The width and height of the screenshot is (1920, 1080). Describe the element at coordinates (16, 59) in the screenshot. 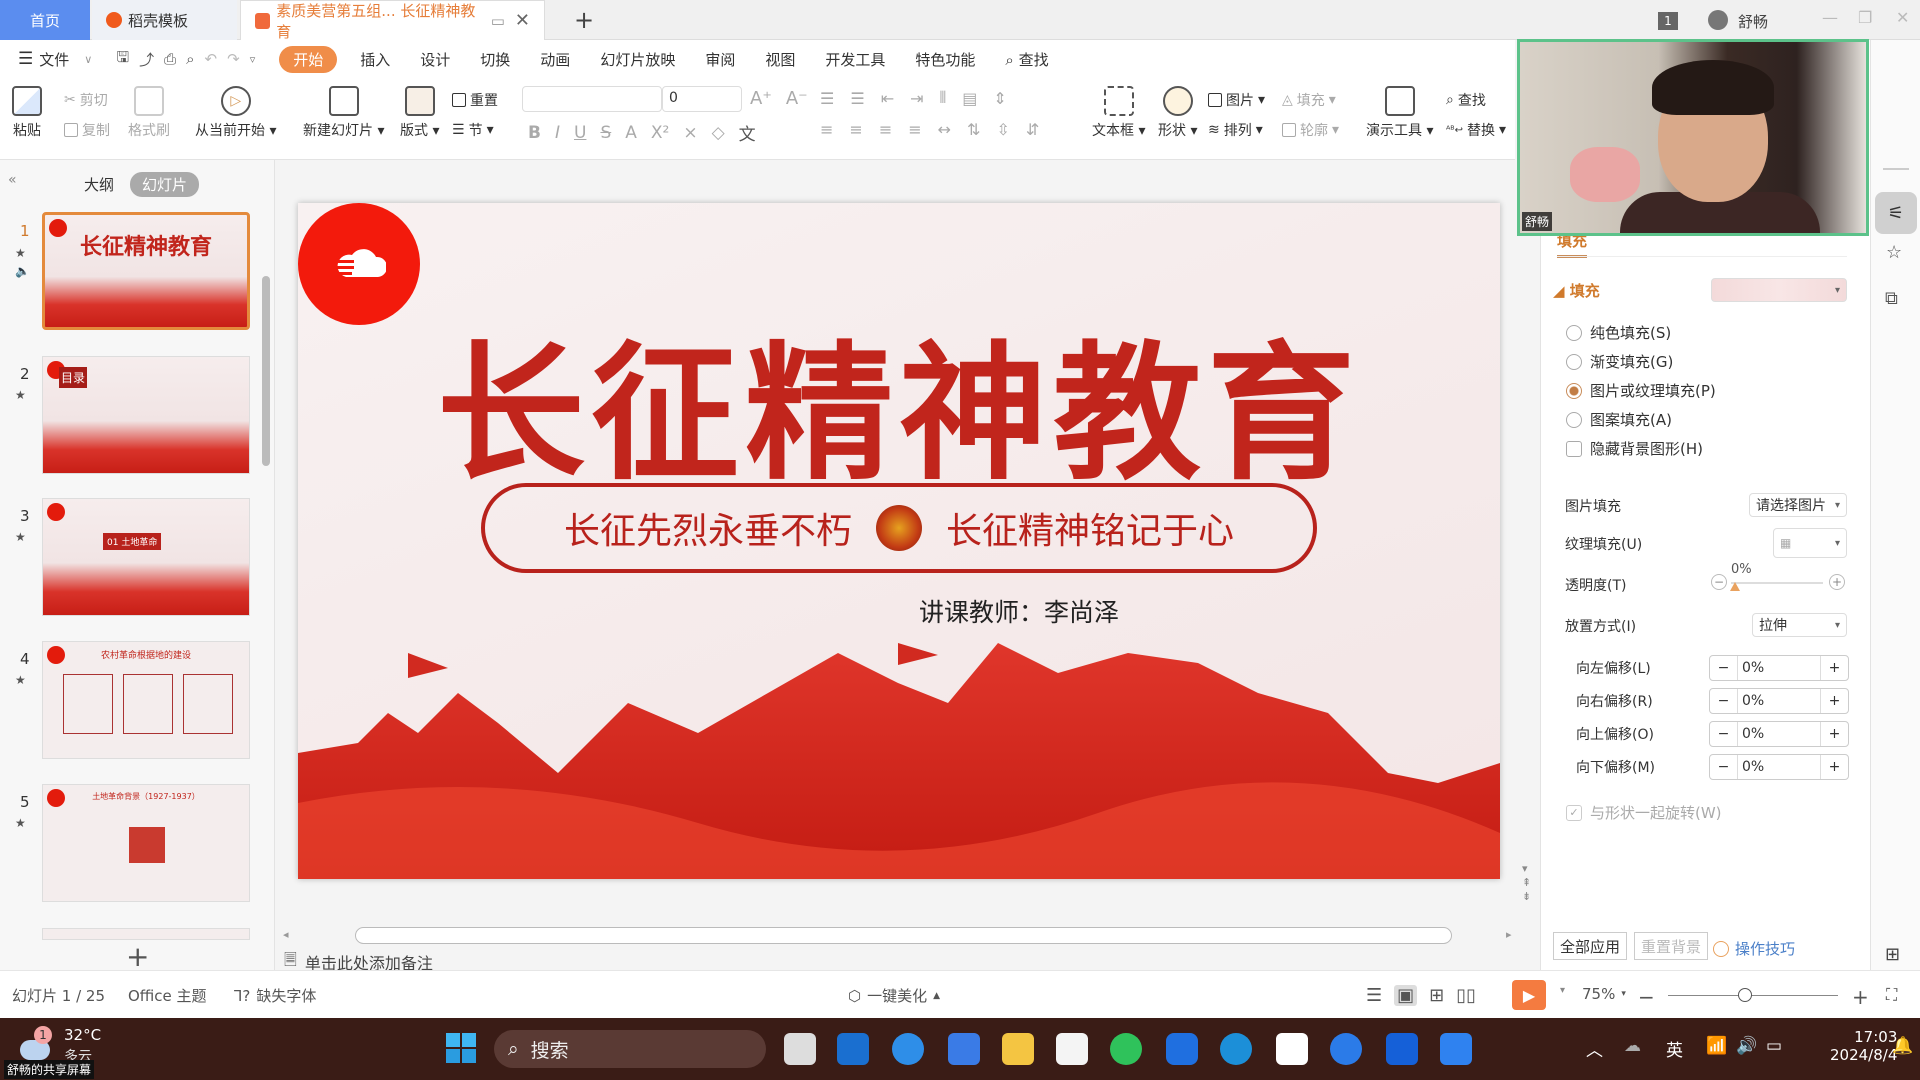

I see `hamburger-icon: ☰` at that location.